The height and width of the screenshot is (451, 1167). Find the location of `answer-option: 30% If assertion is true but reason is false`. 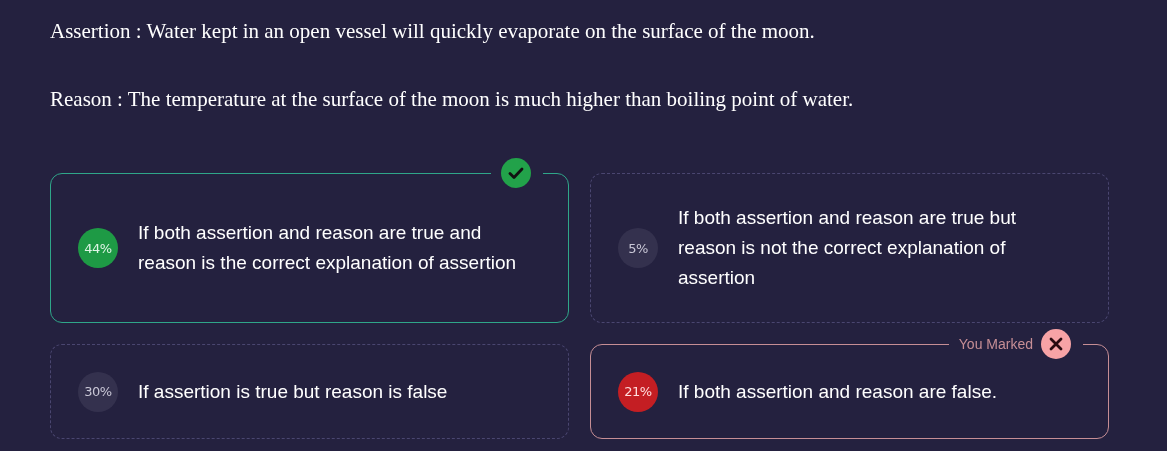

answer-option: 30% If assertion is true but reason is false is located at coordinates (309, 391).